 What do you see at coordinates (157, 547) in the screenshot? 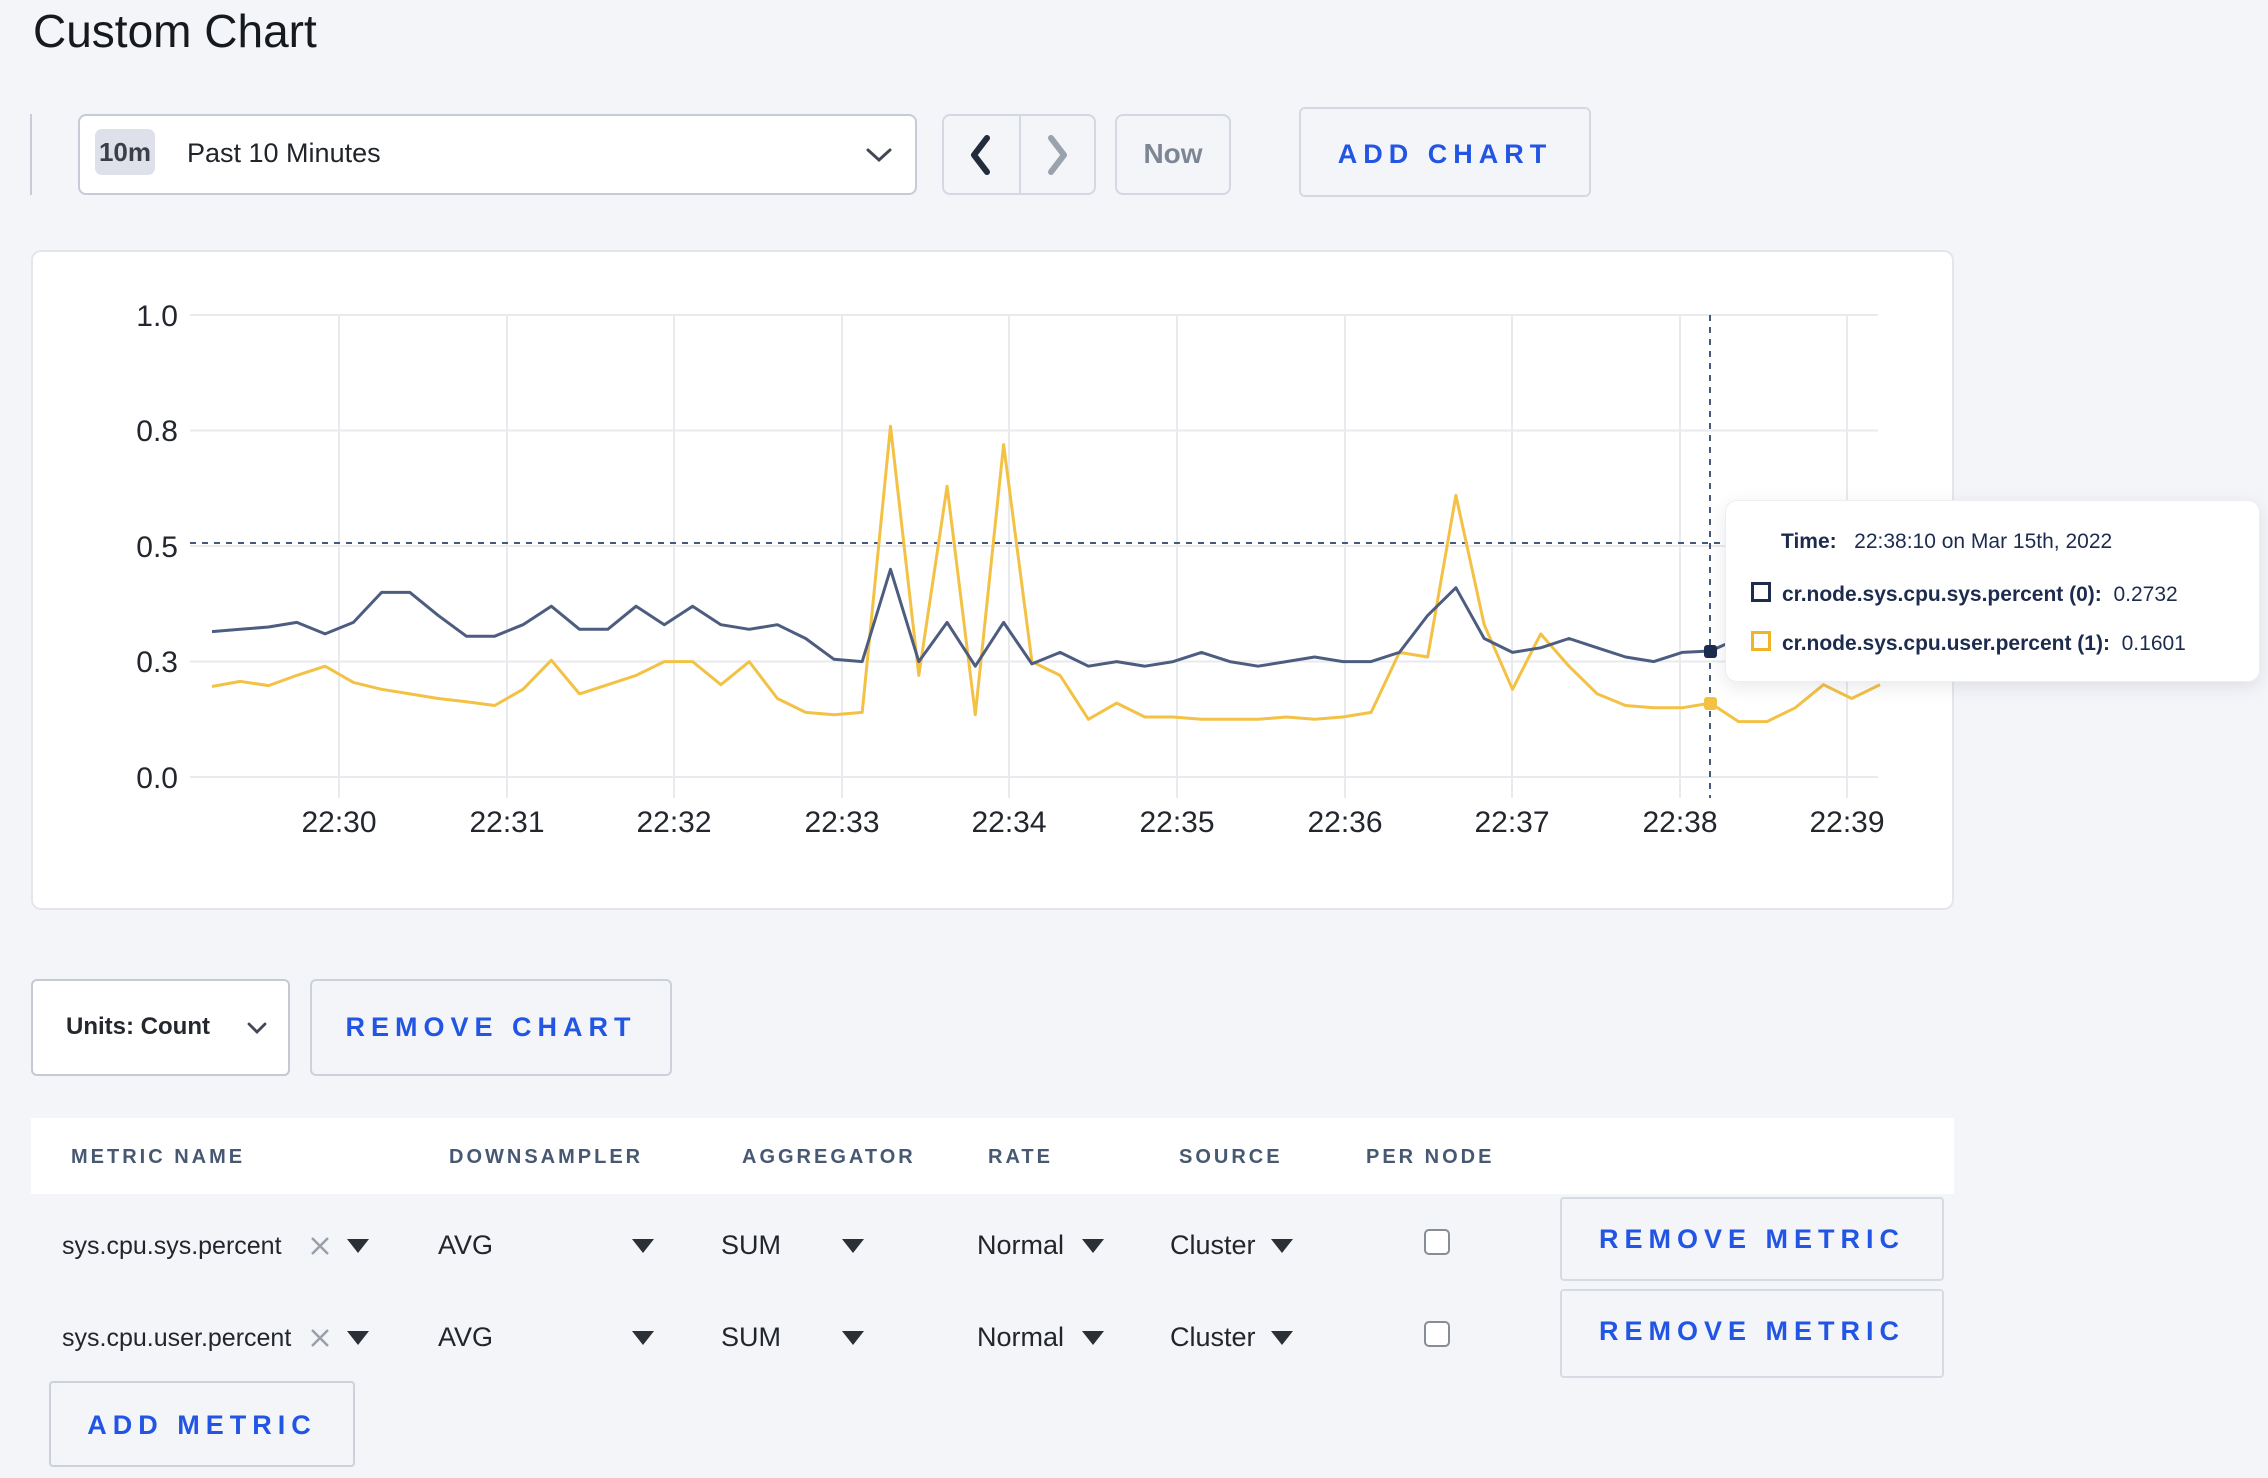
I see `svg-text: 0.5` at bounding box center [157, 547].